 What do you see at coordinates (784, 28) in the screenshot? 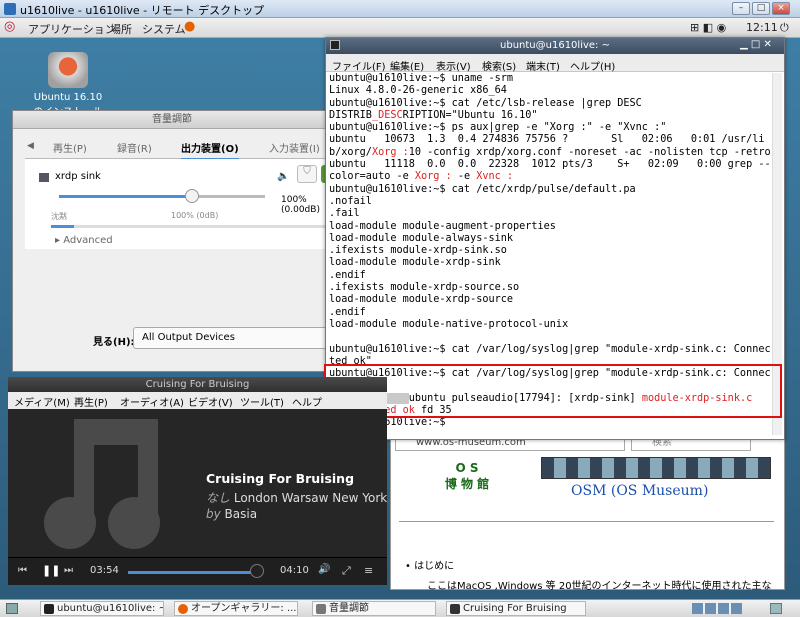
I see `power-icon: ⏻` at bounding box center [784, 28].